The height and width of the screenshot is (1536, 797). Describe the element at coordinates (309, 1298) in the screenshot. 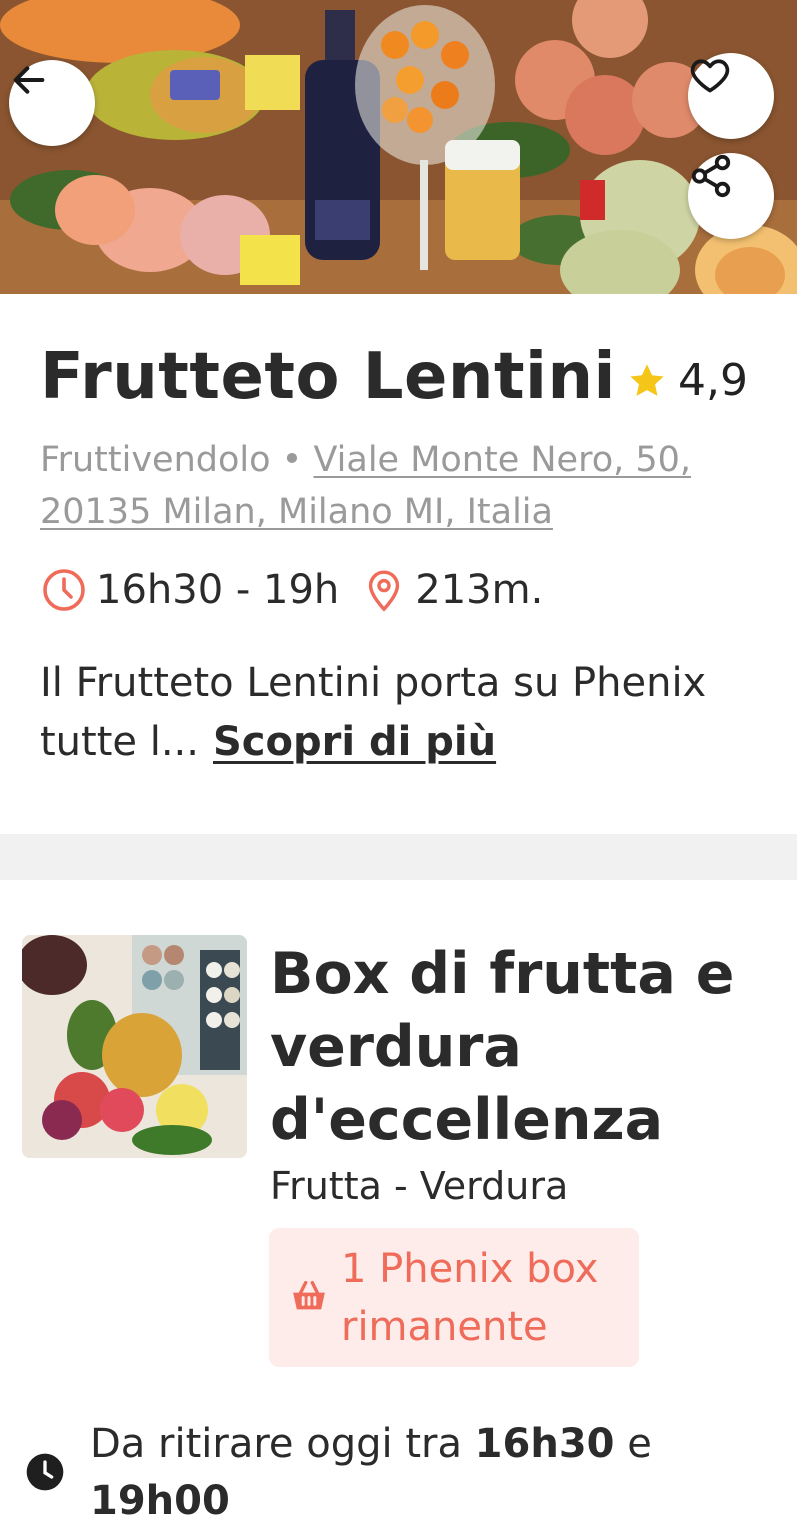

I see `basket-icon` at that location.